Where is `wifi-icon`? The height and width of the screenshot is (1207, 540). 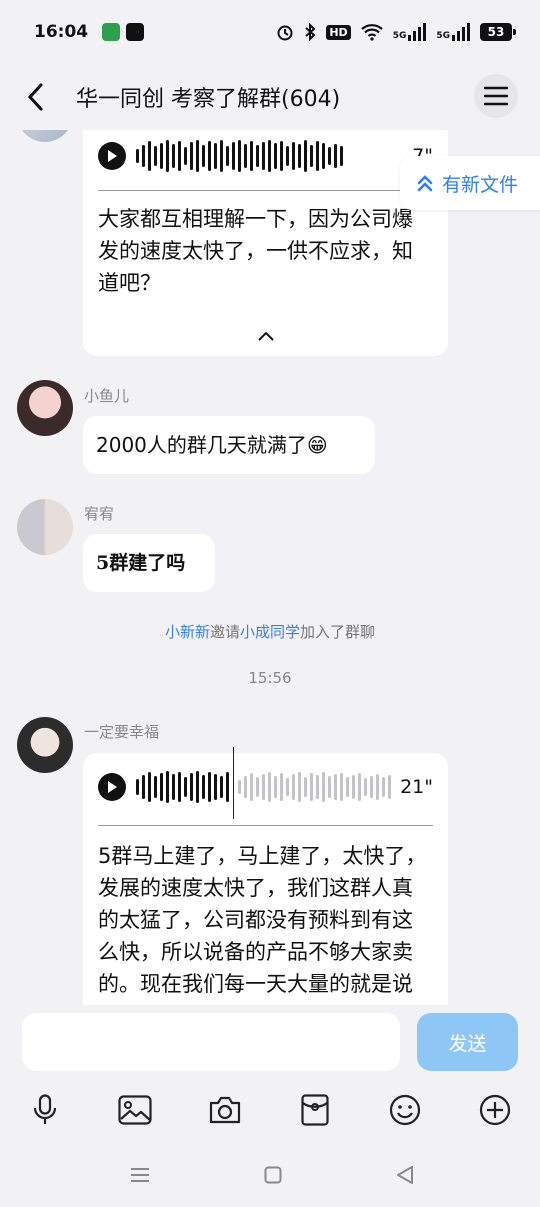 wifi-icon is located at coordinates (371, 32).